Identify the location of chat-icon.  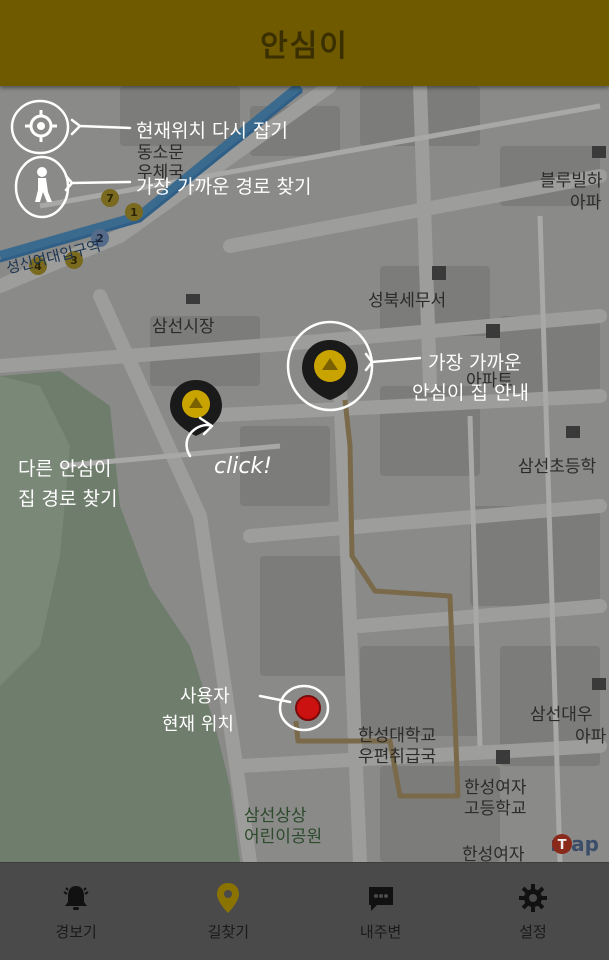
(381, 898).